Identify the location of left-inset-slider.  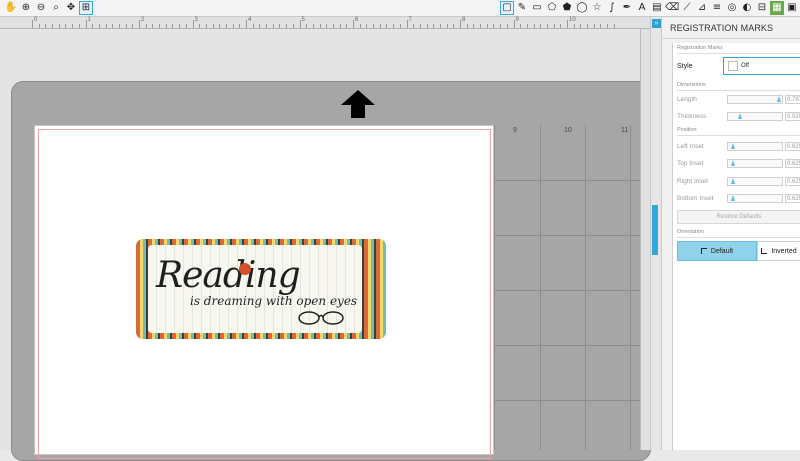
(755, 146).